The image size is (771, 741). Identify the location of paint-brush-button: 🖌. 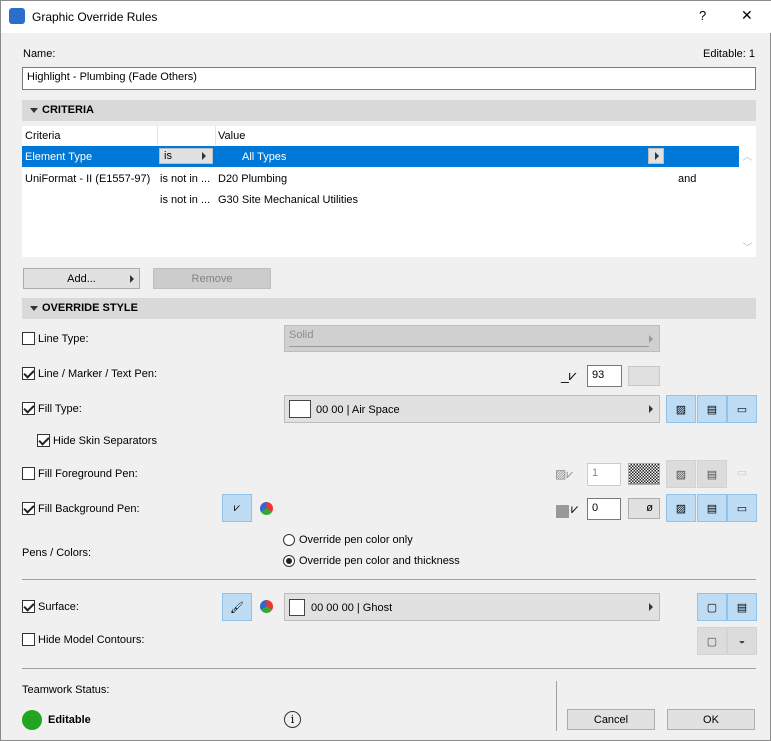
(237, 607).